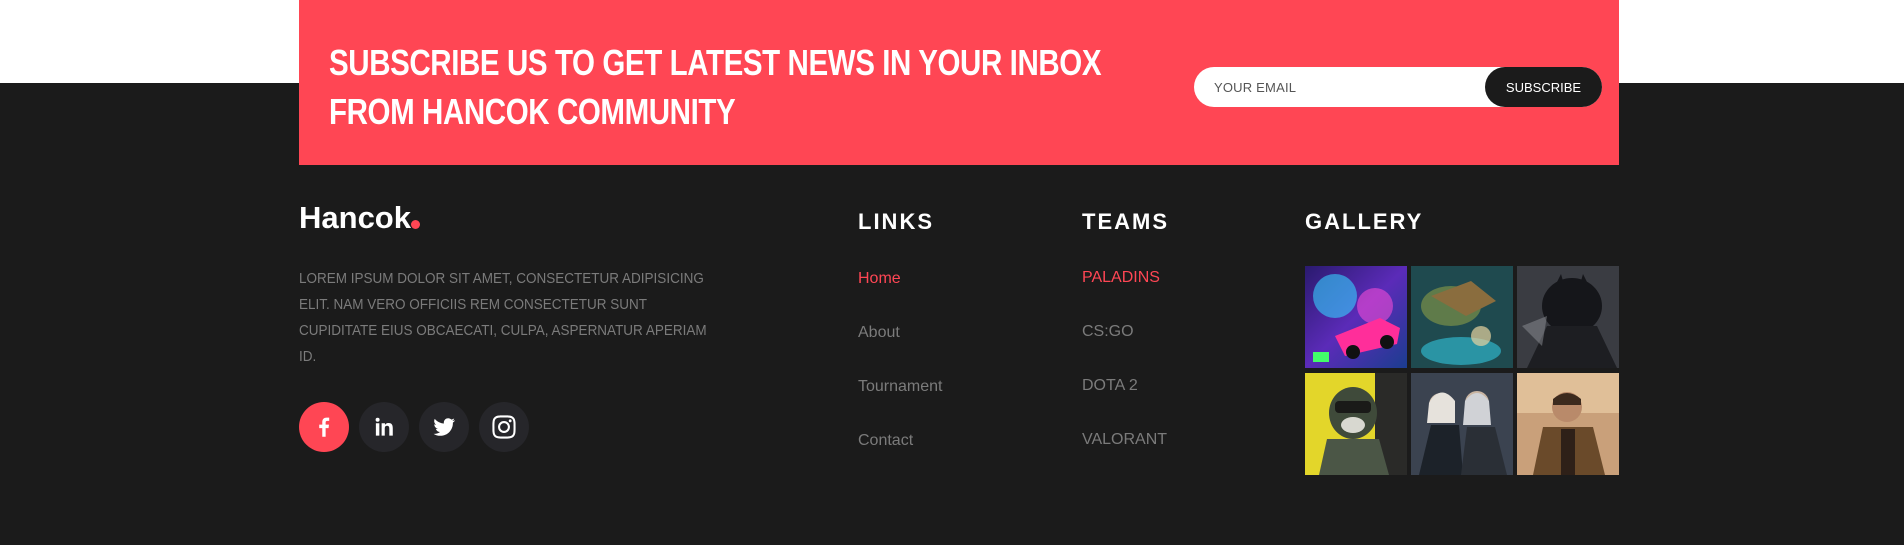  I want to click on link-home: Home, so click(879, 279).